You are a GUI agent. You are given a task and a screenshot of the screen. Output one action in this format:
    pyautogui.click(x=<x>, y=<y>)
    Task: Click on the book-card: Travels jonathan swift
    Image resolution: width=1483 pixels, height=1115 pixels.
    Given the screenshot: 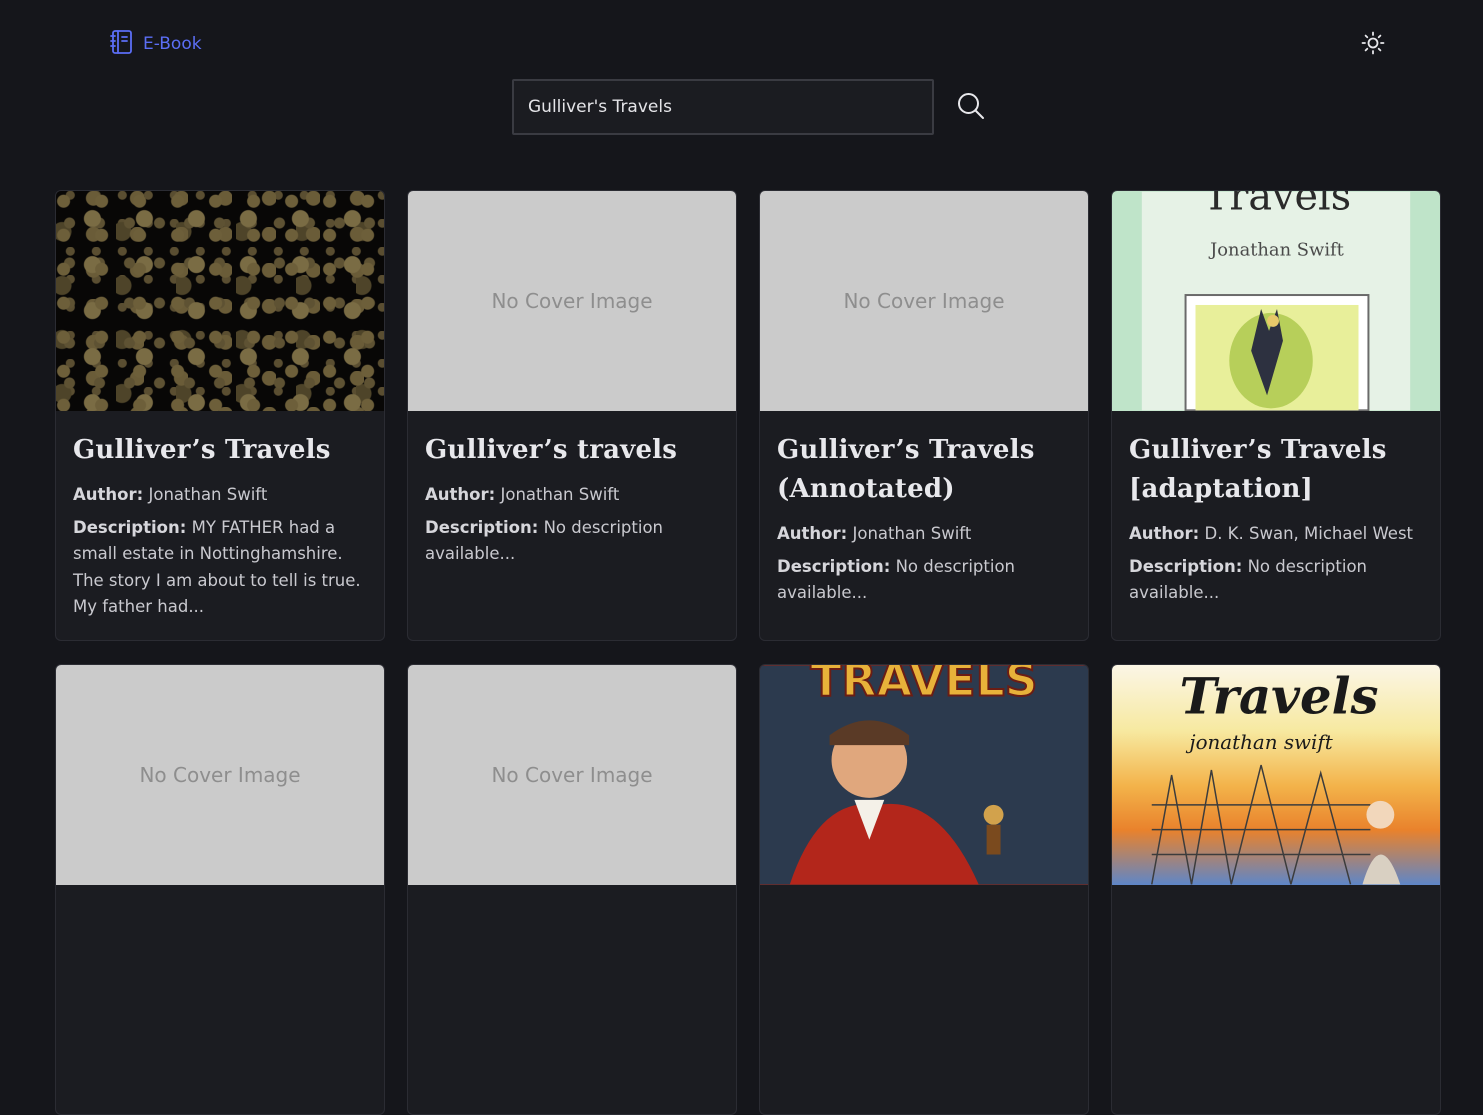 What is the action you would take?
    pyautogui.click(x=1276, y=889)
    